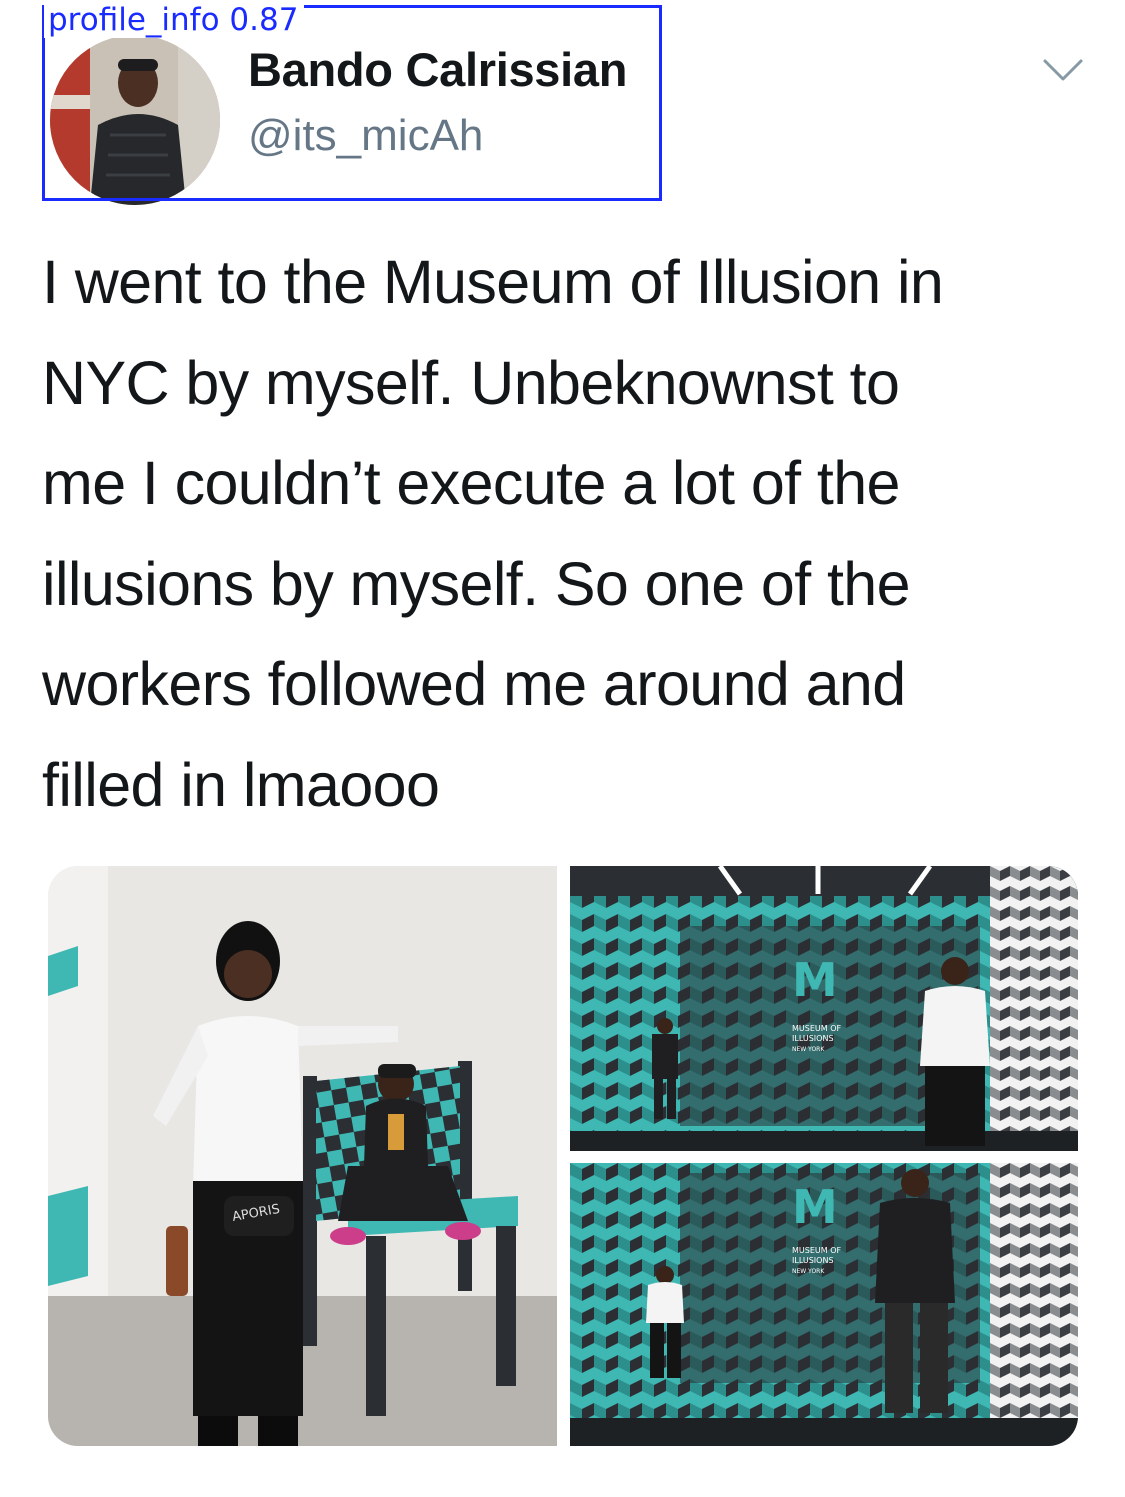 This screenshot has width=1125, height=1497. I want to click on photo-ames-room-1: M MUSEUM OF ILLUSIONS NEW YORK, so click(824, 1008).